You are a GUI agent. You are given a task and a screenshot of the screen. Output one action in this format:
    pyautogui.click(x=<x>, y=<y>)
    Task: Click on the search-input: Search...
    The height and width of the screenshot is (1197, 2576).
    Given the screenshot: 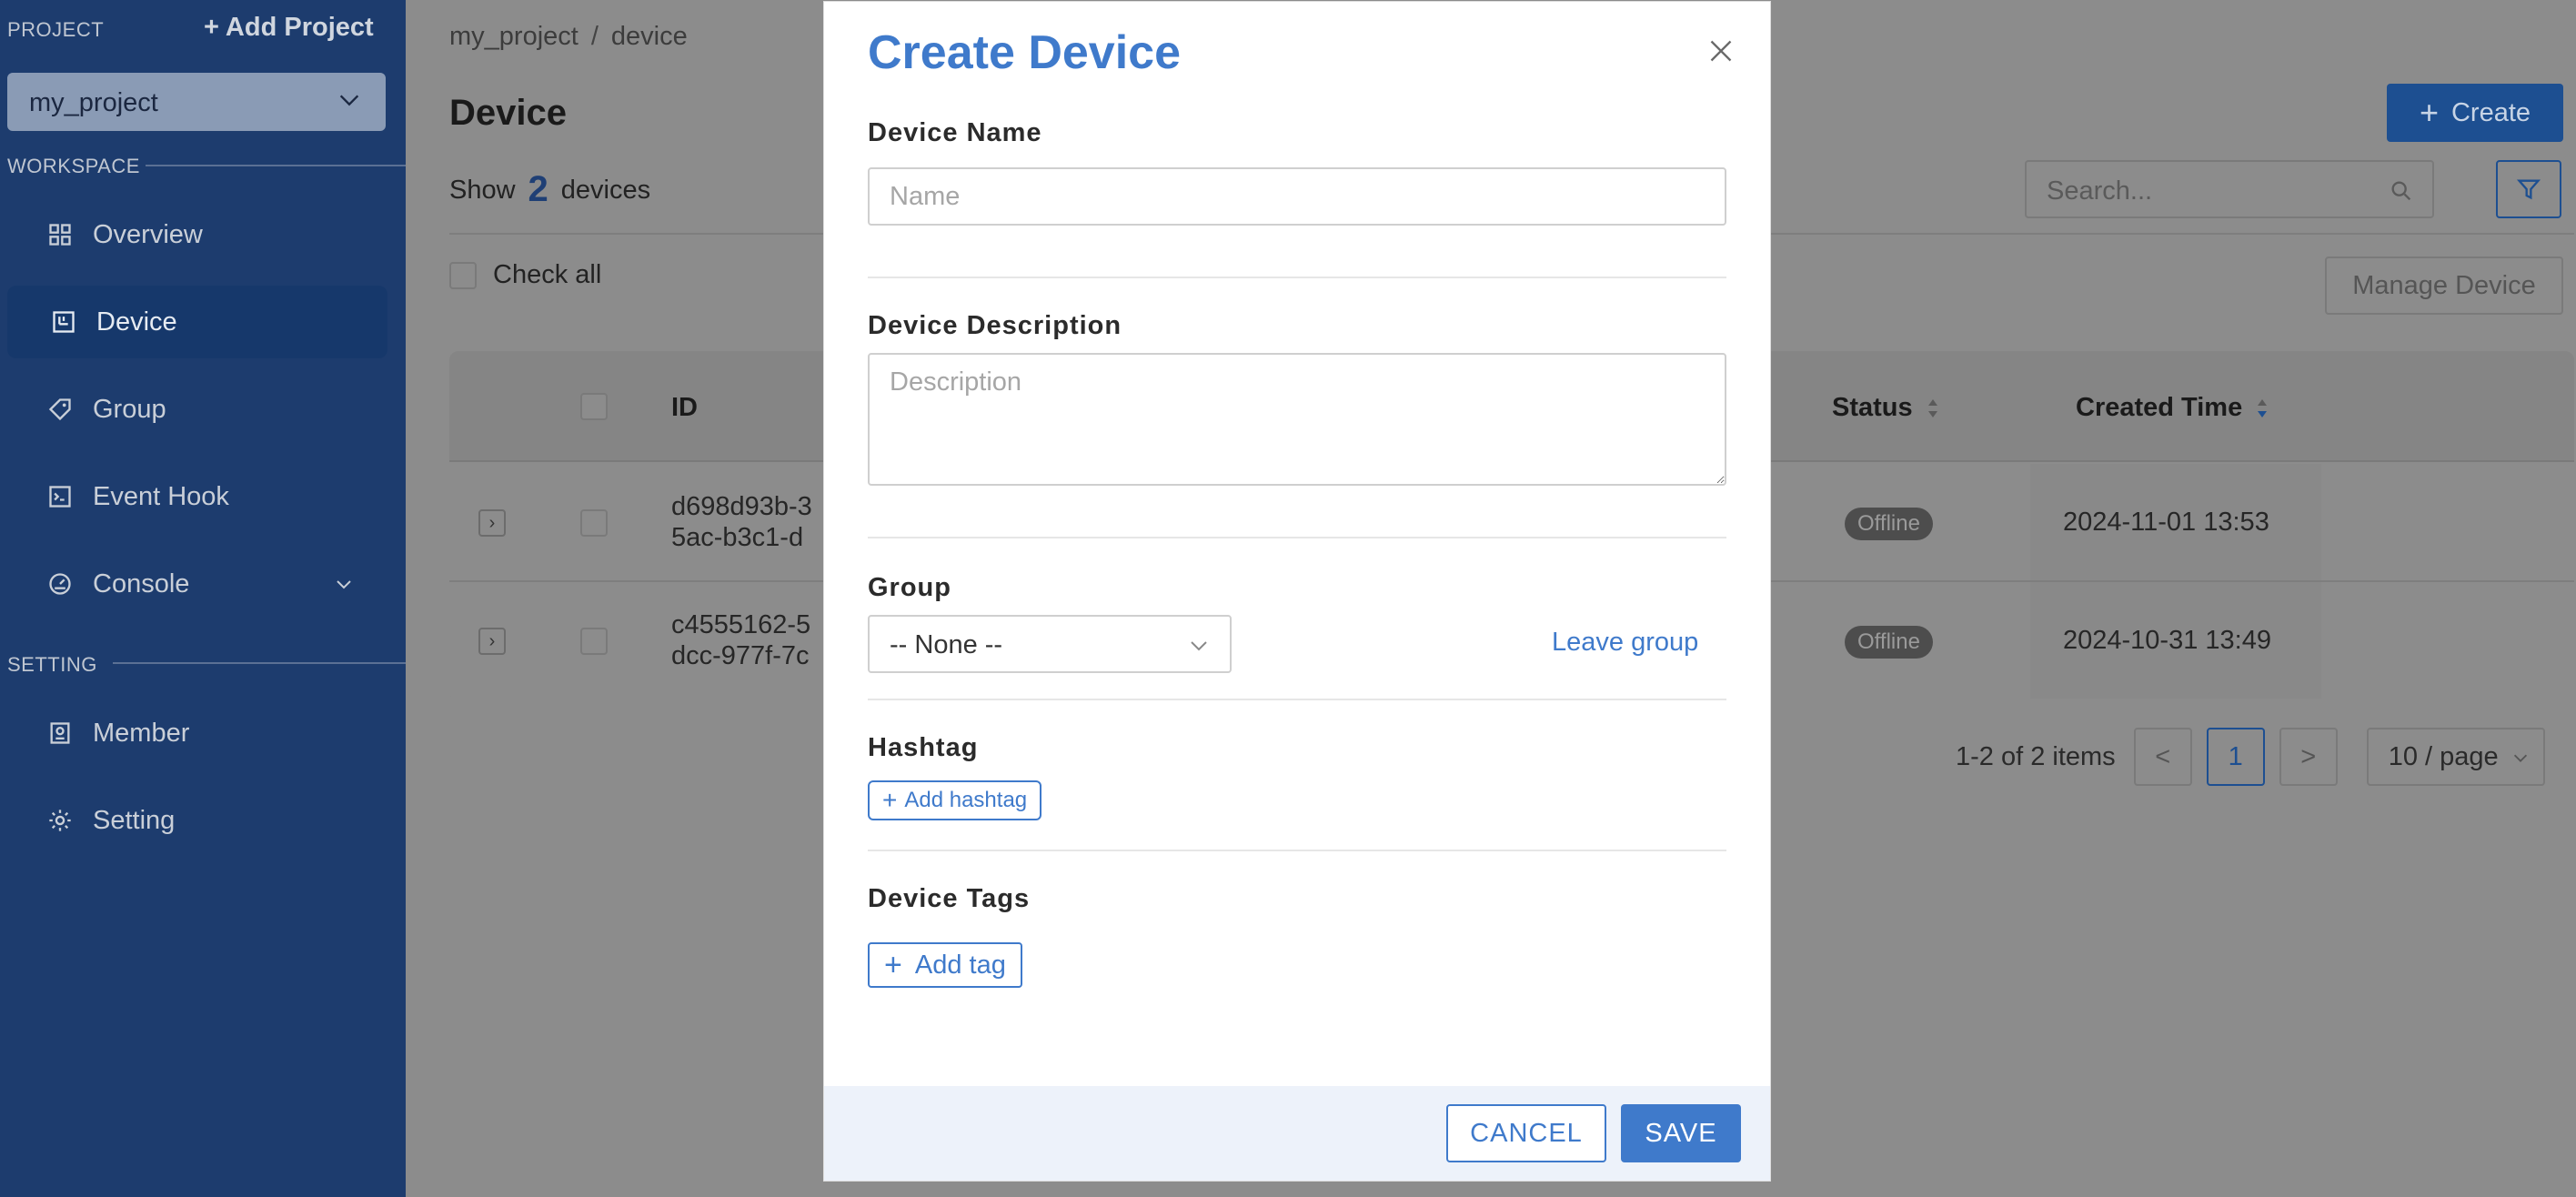 What is the action you would take?
    pyautogui.click(x=2229, y=189)
    